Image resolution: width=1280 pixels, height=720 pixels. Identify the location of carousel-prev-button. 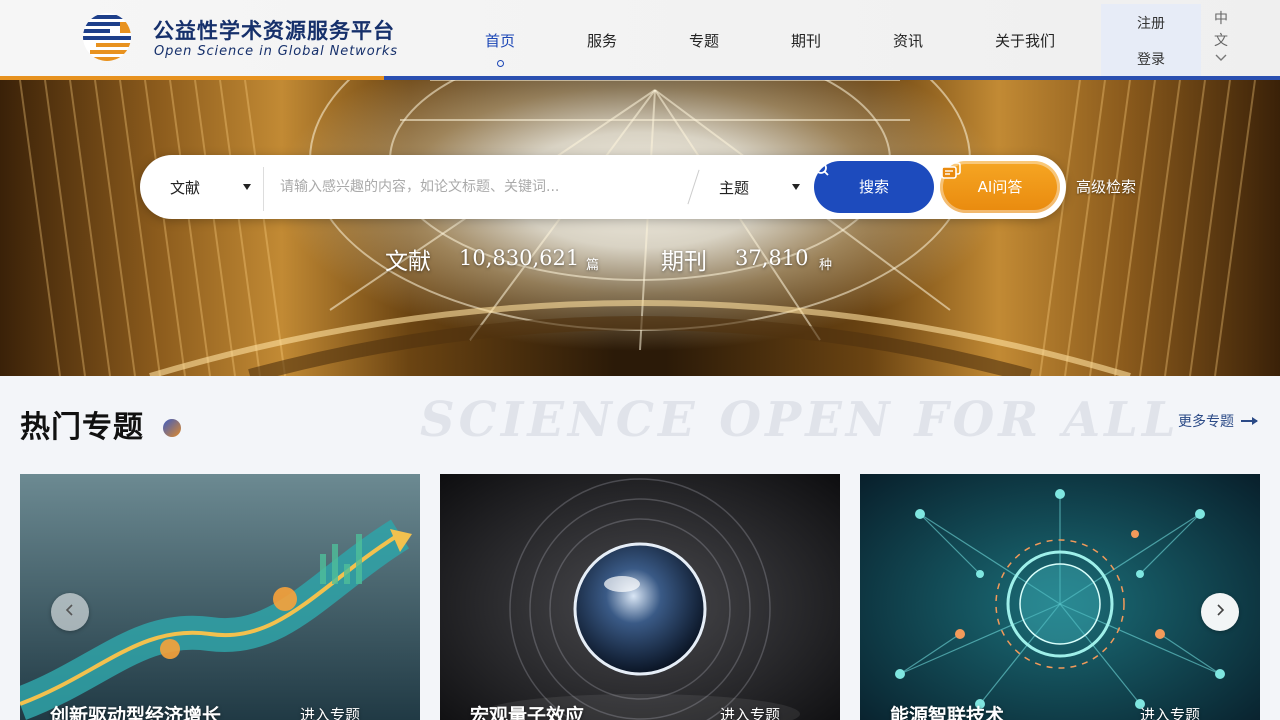
(70, 612).